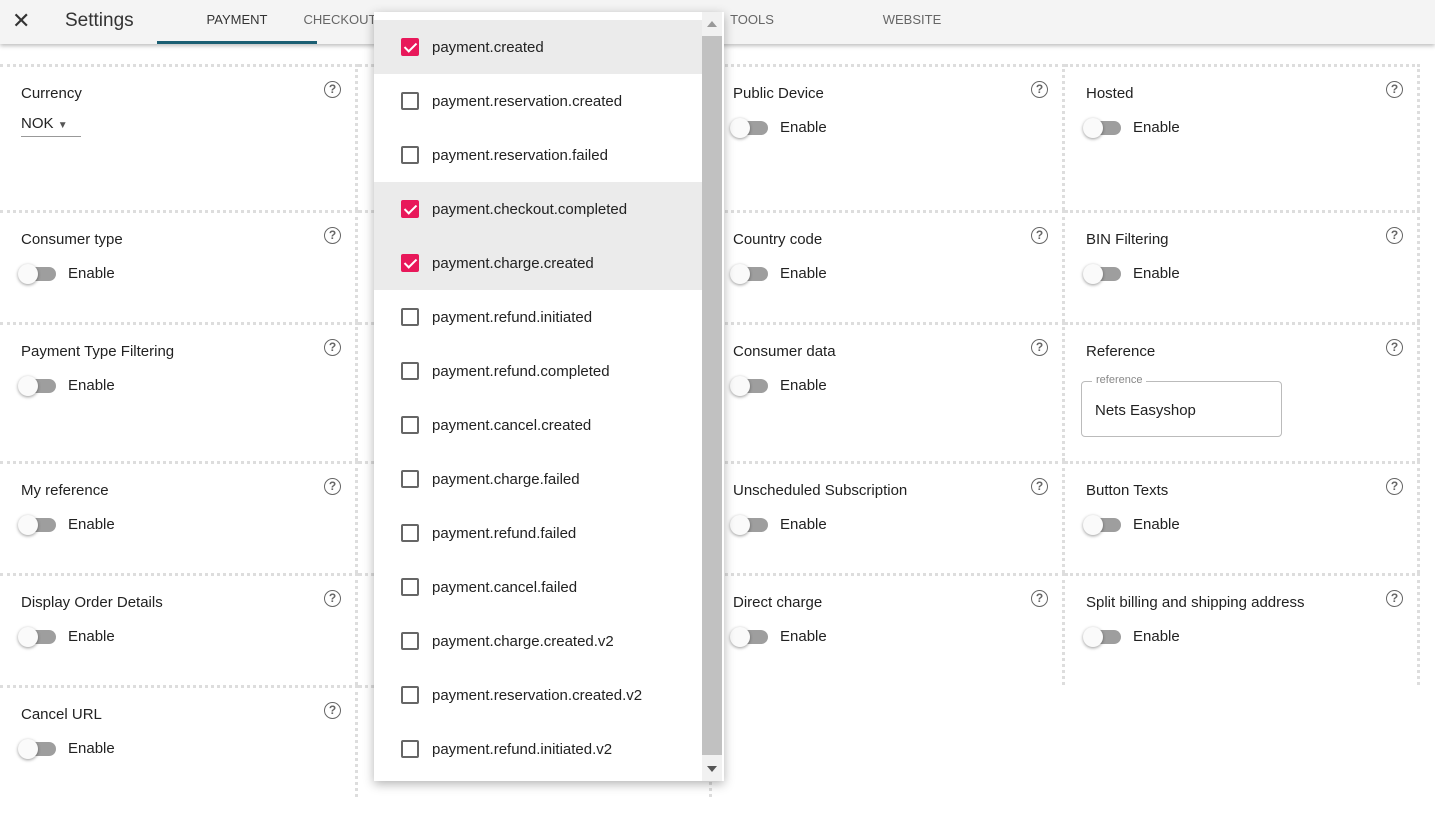 This screenshot has height=819, width=1435. Describe the element at coordinates (538, 749) in the screenshot. I see `dropdown-option: payment.refund.initiated.v2` at that location.